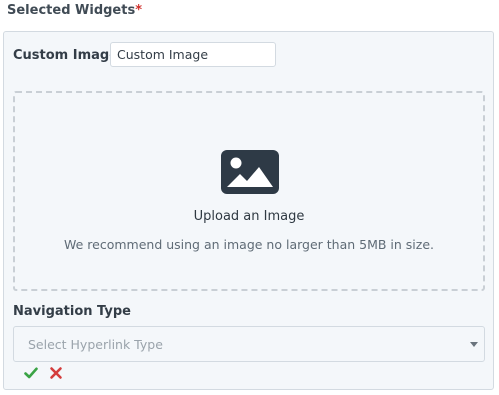  I want to click on check-icon, so click(31, 373).